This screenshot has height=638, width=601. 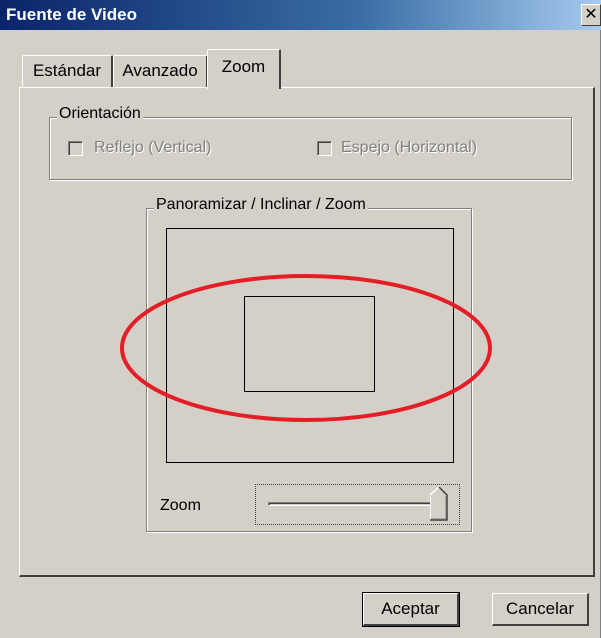 What do you see at coordinates (261, 205) in the screenshot?
I see `pan-tilt-zoom-group-label: Panoramizar / Inclinar / Zoom` at bounding box center [261, 205].